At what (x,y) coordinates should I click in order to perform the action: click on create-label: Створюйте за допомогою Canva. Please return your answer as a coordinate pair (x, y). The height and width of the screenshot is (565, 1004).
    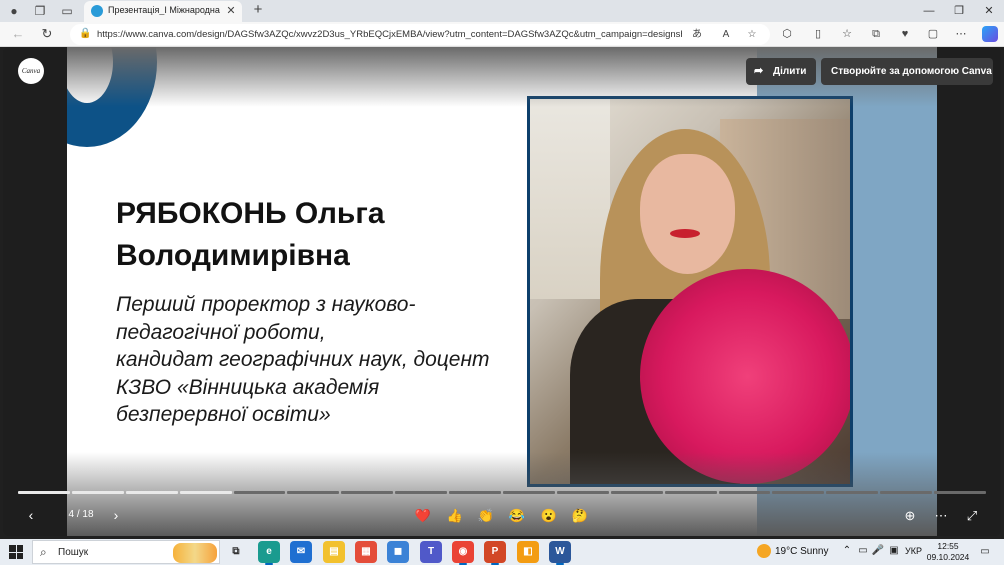
    Looking at the image, I should click on (911, 71).